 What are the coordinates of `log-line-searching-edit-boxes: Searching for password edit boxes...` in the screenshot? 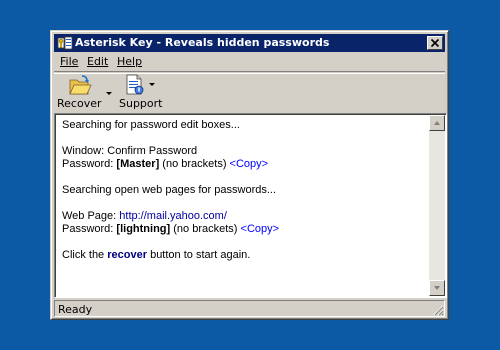 It's located at (151, 125).